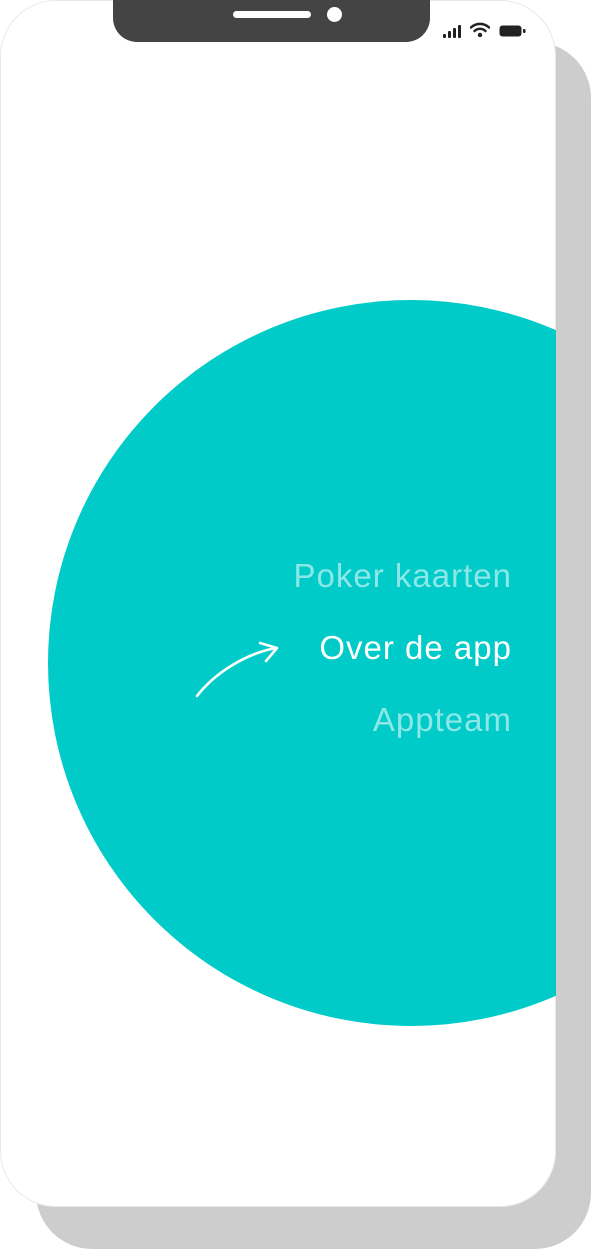 The width and height of the screenshot is (591, 1249). I want to click on battery-icon, so click(512, 31).